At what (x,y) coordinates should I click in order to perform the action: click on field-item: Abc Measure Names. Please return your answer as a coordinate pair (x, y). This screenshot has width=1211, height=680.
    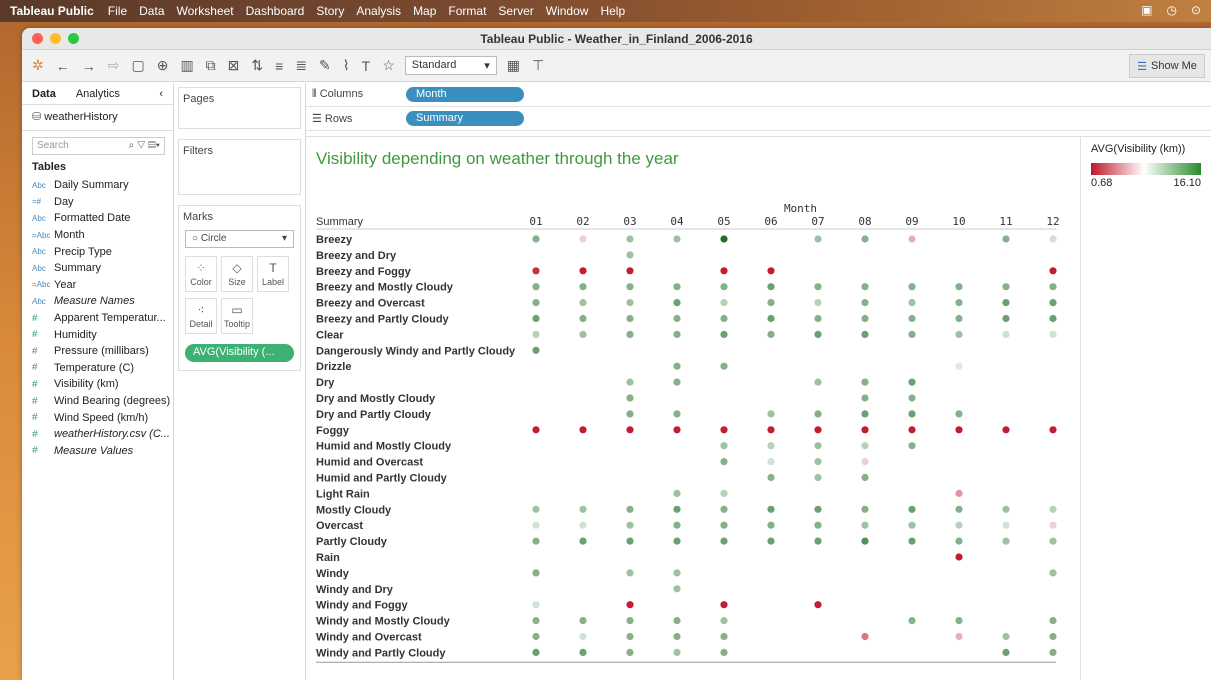
    Looking at the image, I should click on (97, 301).